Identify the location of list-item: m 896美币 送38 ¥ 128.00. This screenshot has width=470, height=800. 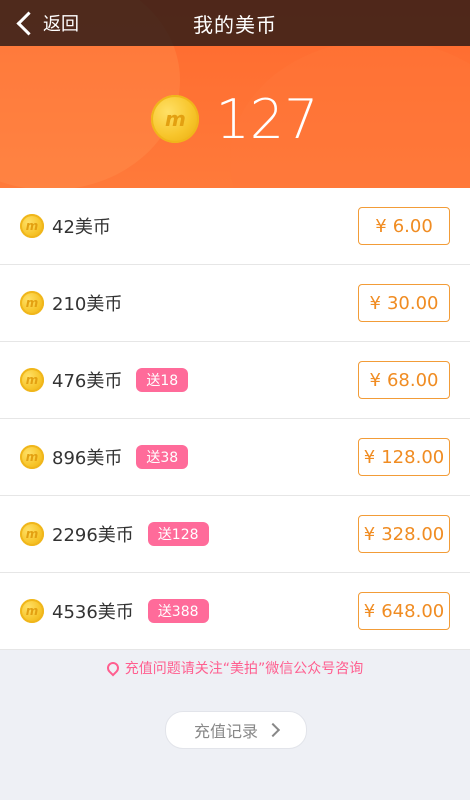
(235, 457).